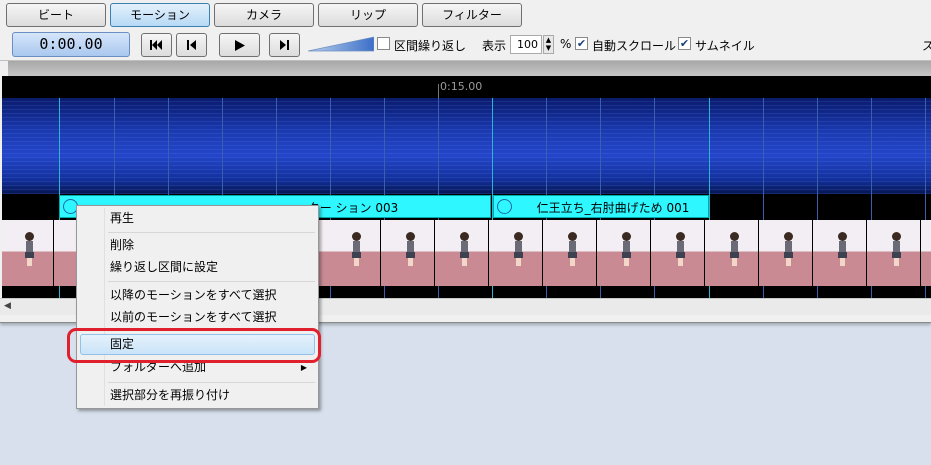 The image size is (931, 465). What do you see at coordinates (613, 208) in the screenshot?
I see `motion-clip-label: 仁王立ち_右肘曲げため 001` at bounding box center [613, 208].